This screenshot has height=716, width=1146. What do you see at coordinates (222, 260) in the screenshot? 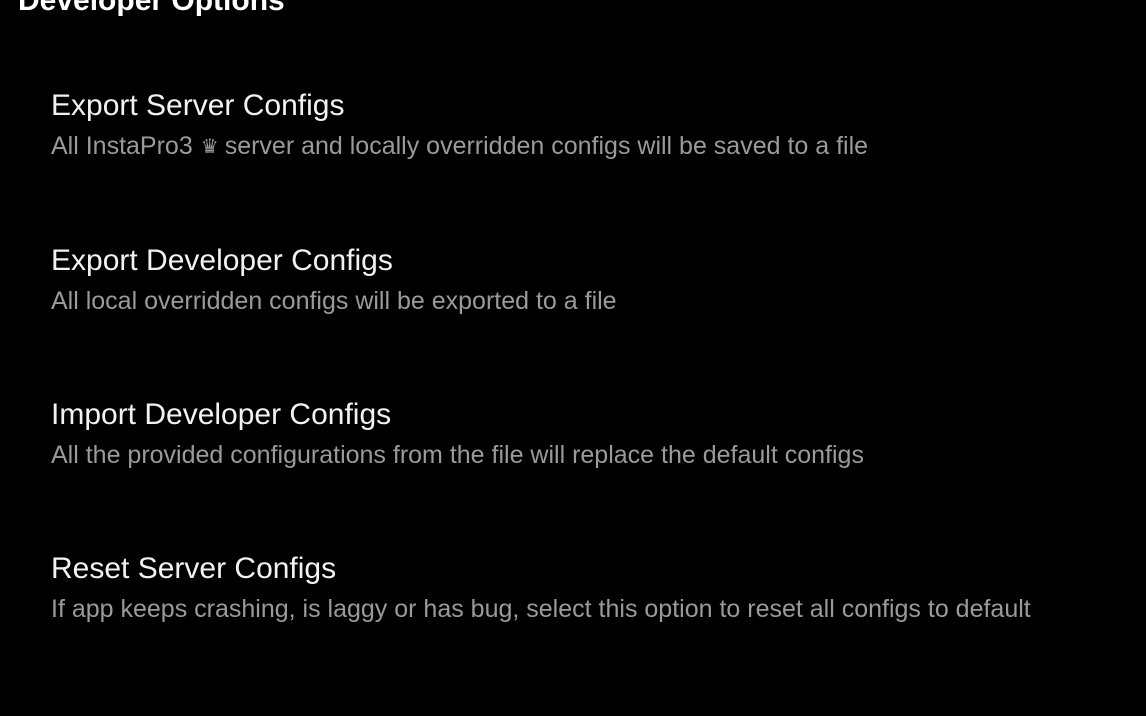
I see `item-title: Export Developer Configs` at bounding box center [222, 260].